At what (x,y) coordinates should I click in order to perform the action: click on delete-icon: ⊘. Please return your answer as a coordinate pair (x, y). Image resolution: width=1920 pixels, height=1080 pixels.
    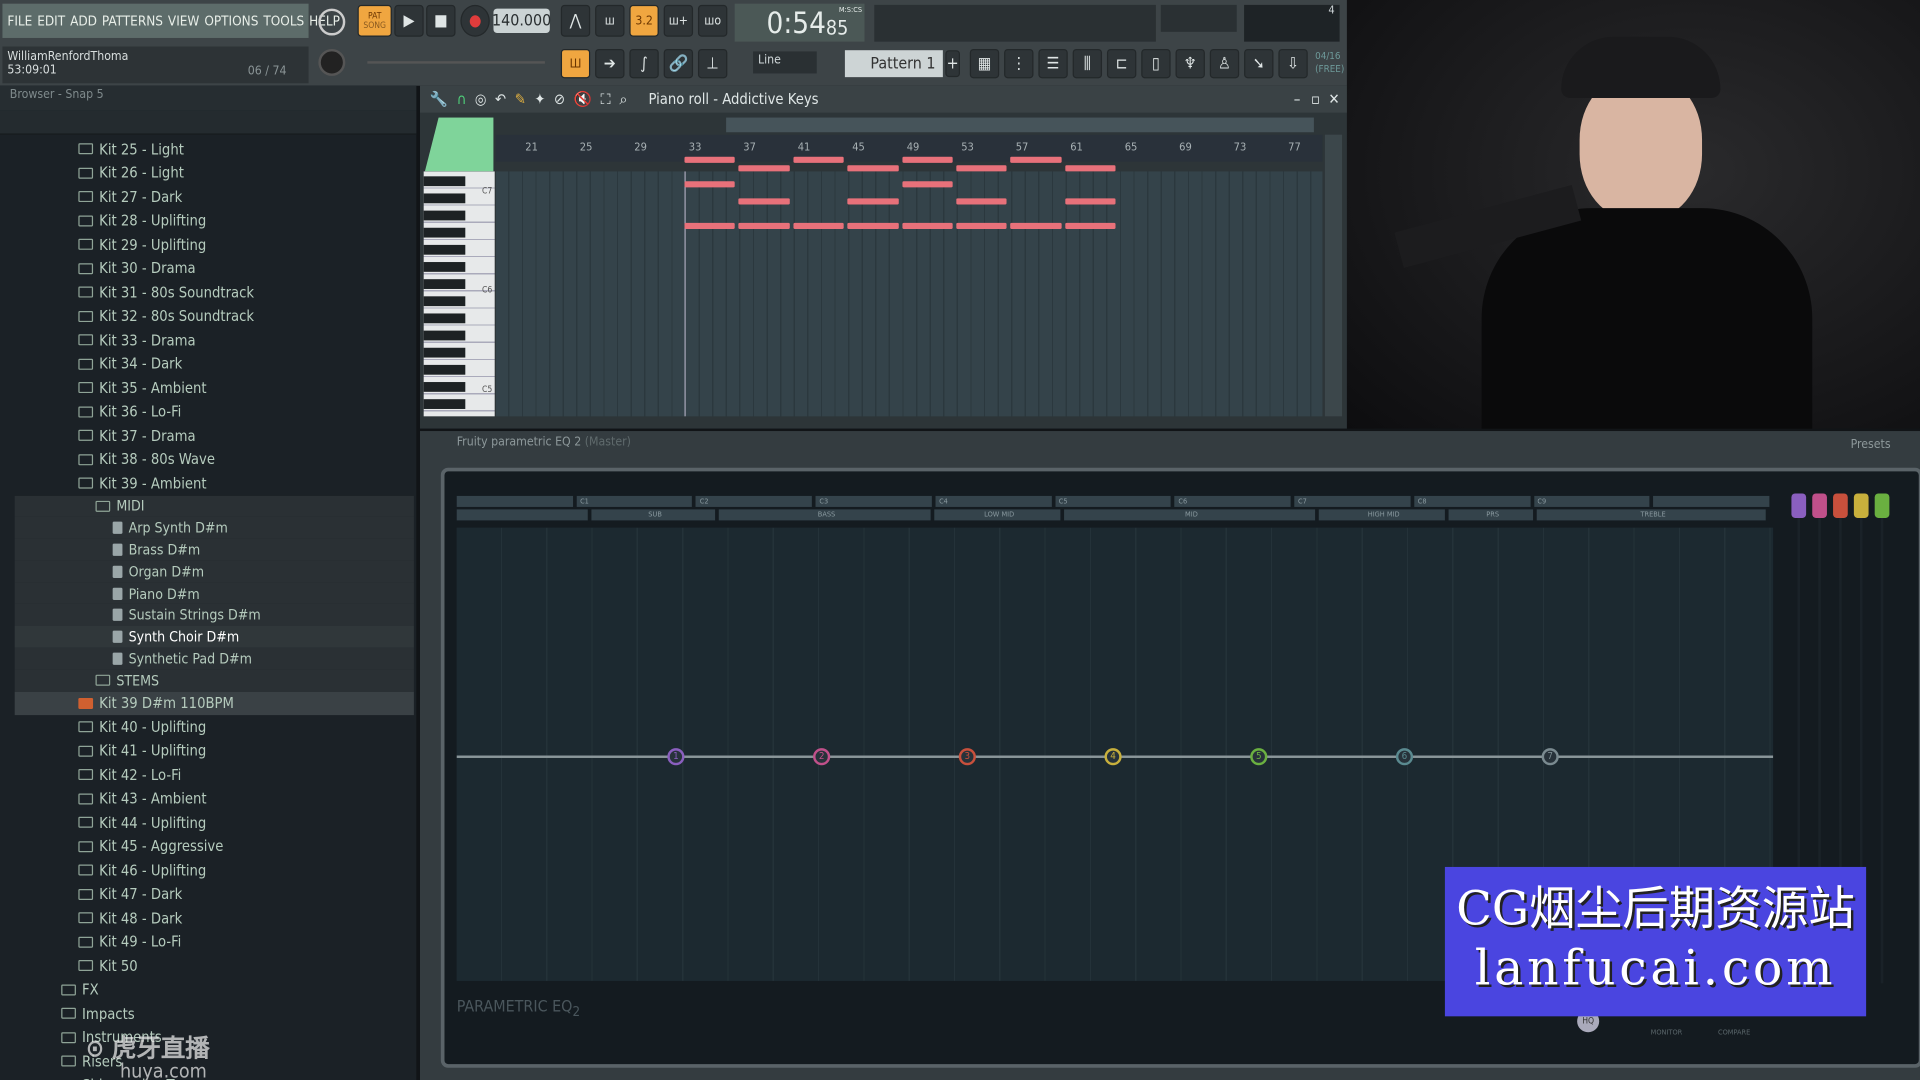
    Looking at the image, I should click on (559, 99).